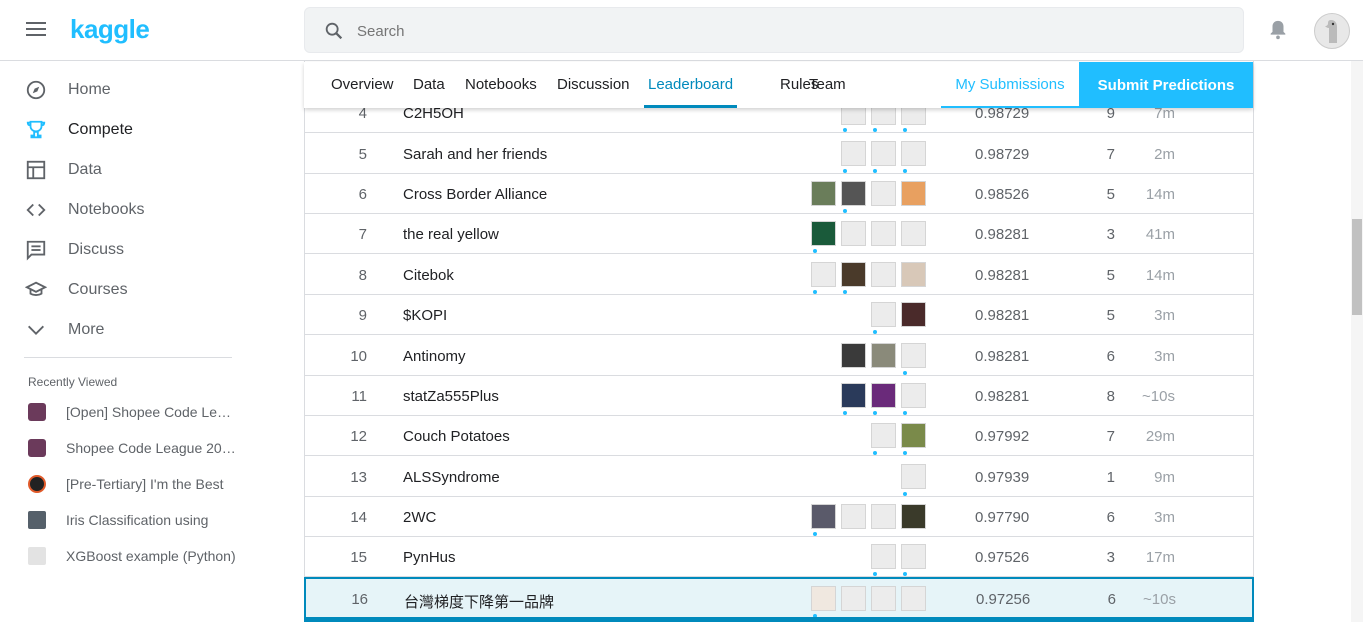  What do you see at coordinates (501, 84) in the screenshot?
I see `tab-notebooks: Notebooks` at bounding box center [501, 84].